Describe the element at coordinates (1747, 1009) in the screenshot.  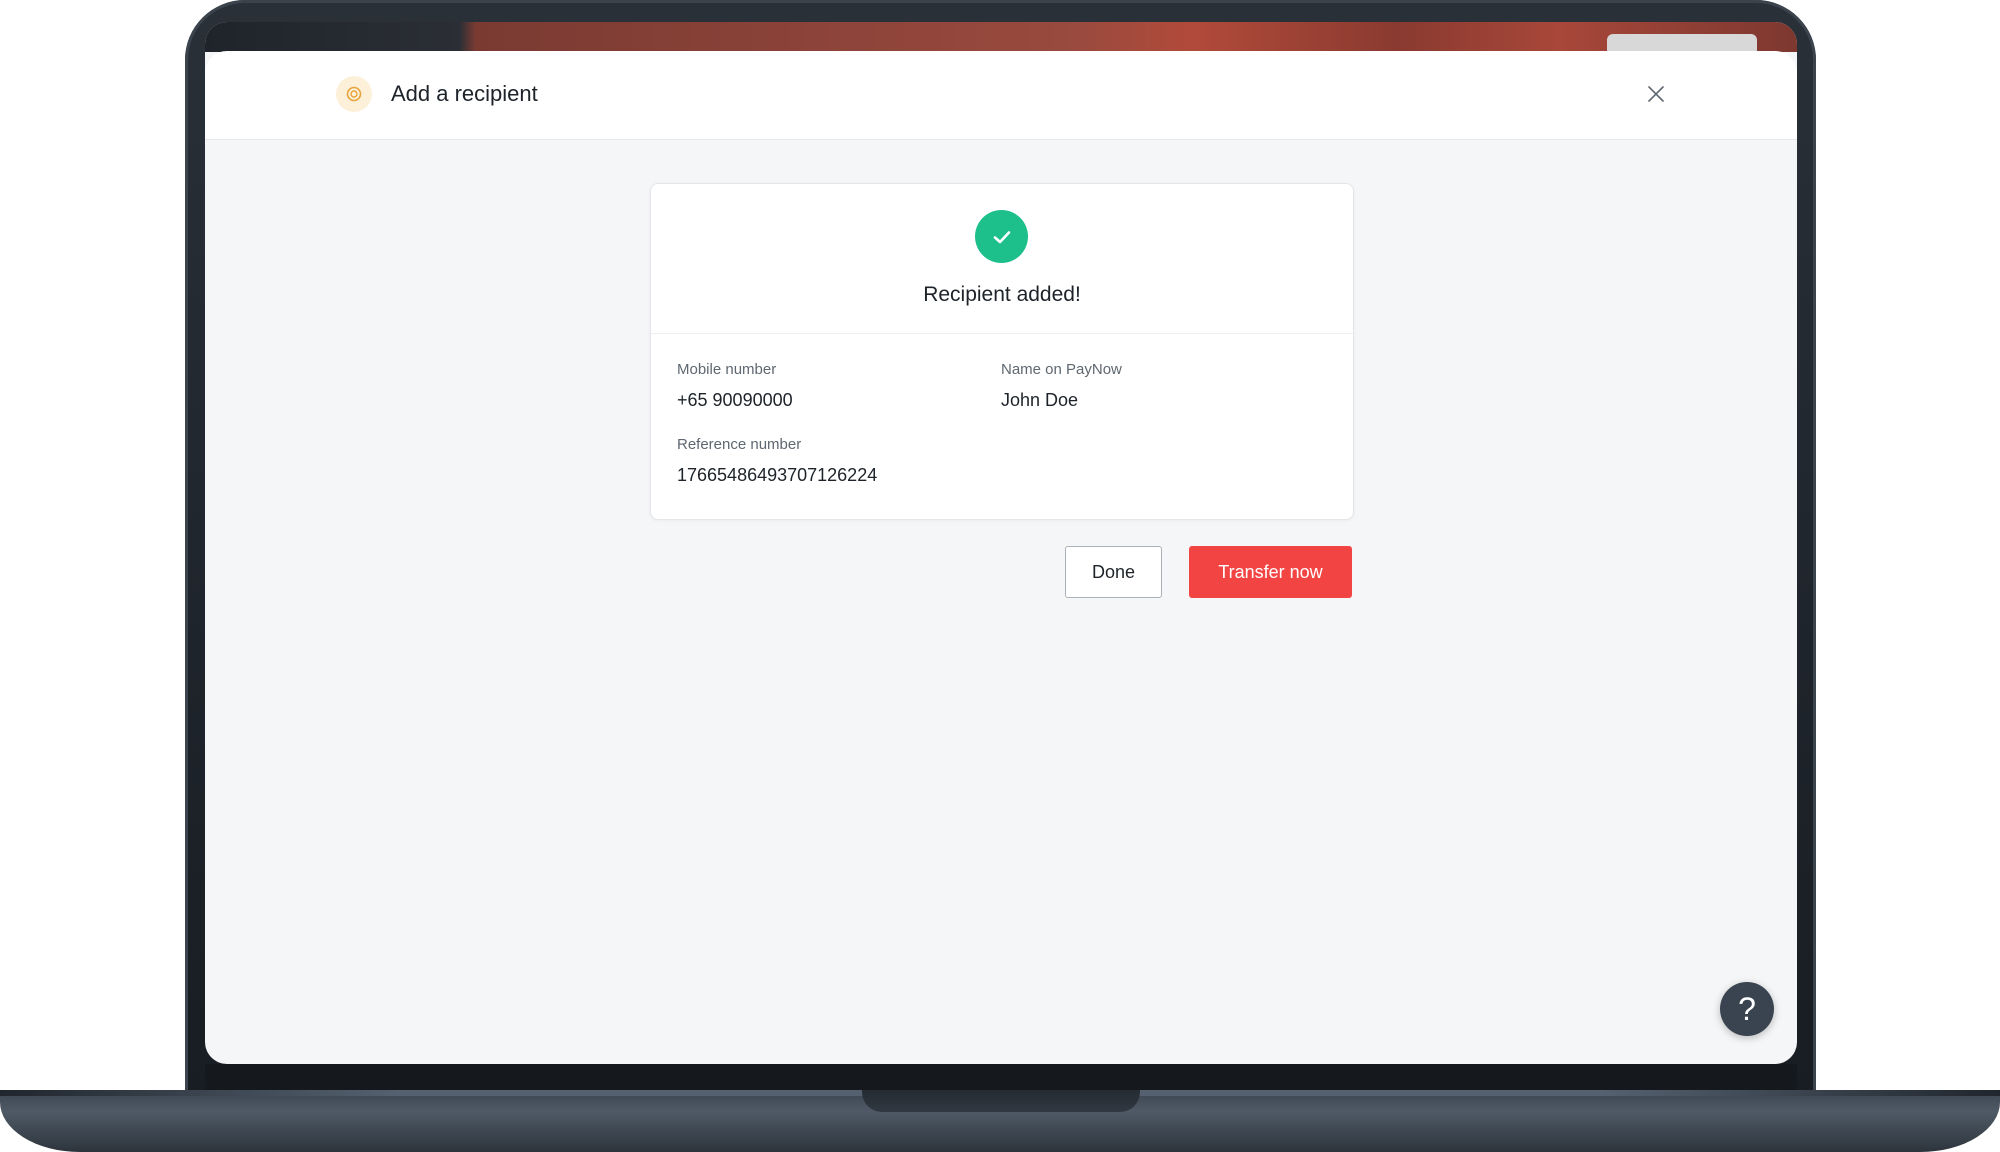
I see `help-button: ?` at that location.